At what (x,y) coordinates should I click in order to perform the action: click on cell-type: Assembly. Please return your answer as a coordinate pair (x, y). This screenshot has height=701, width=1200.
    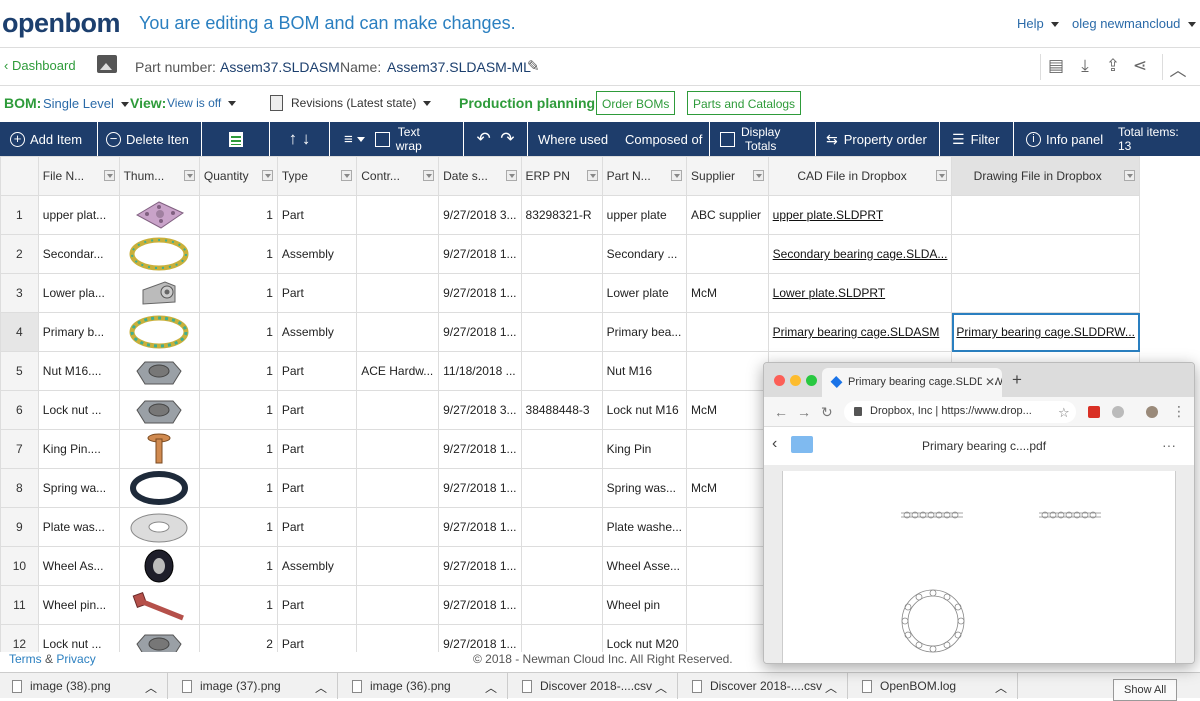
    Looking at the image, I should click on (317, 332).